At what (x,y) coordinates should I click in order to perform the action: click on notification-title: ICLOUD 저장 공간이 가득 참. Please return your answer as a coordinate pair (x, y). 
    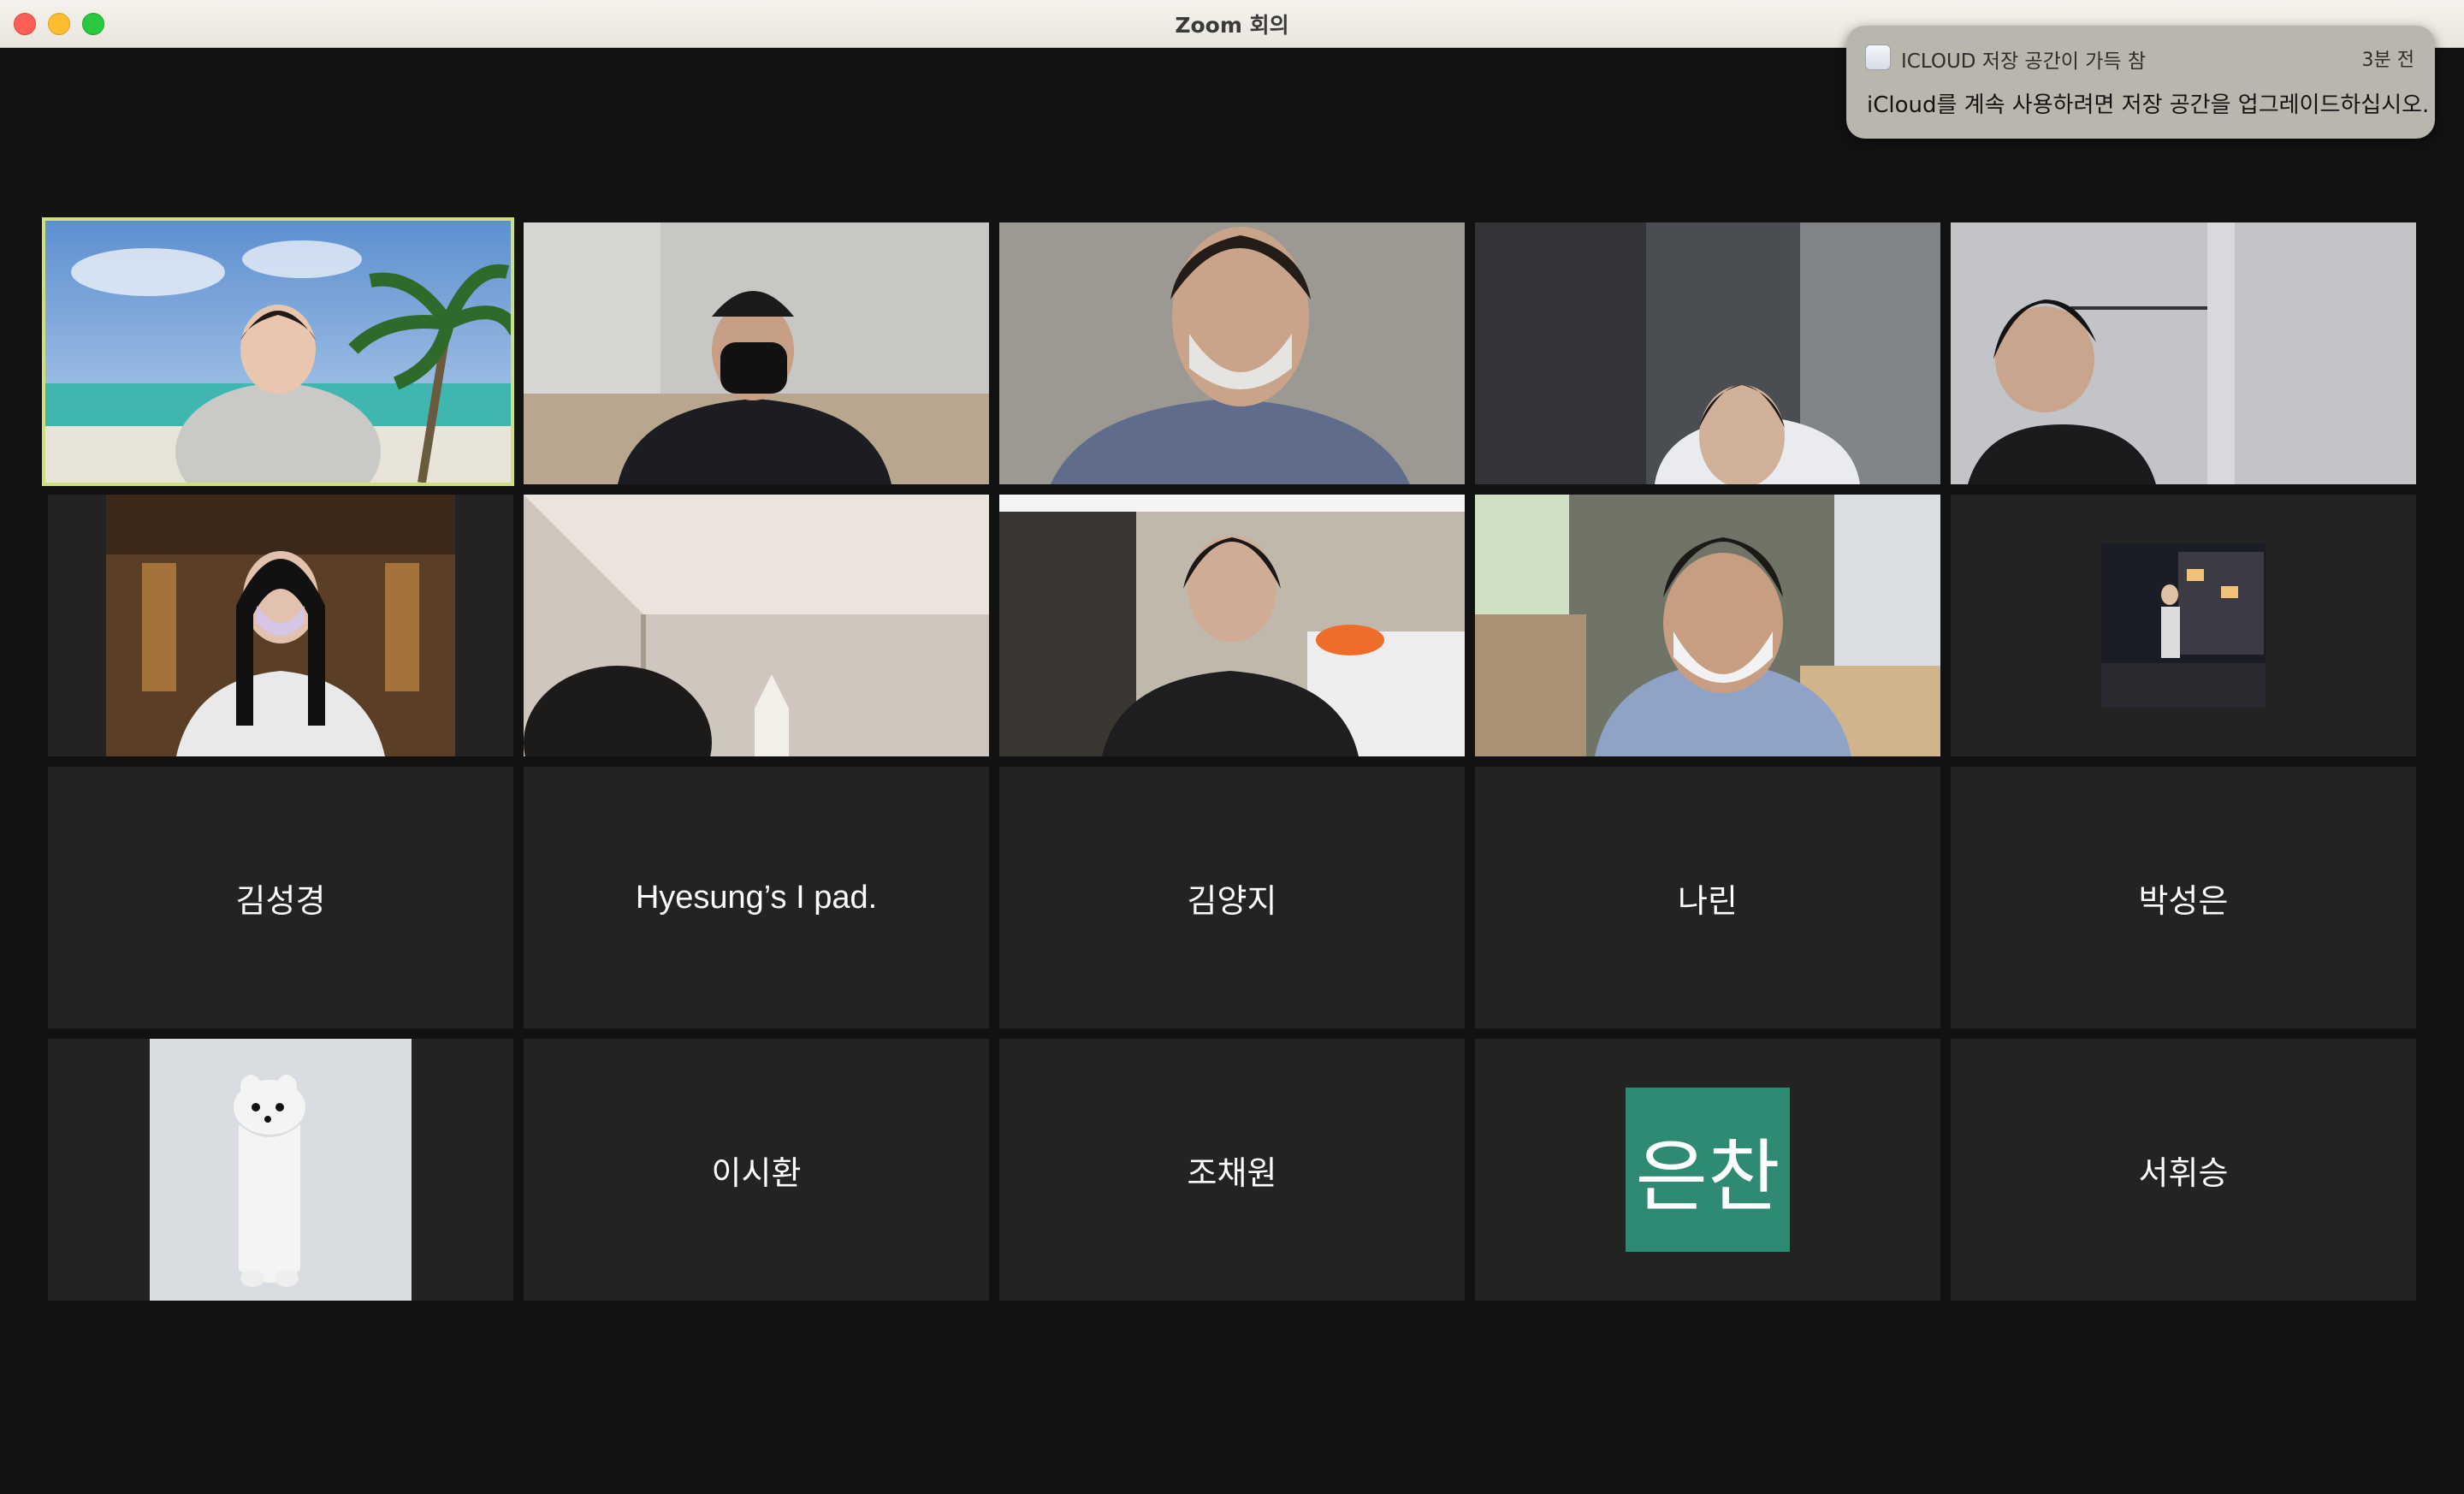
    Looking at the image, I should click on (2024, 61).